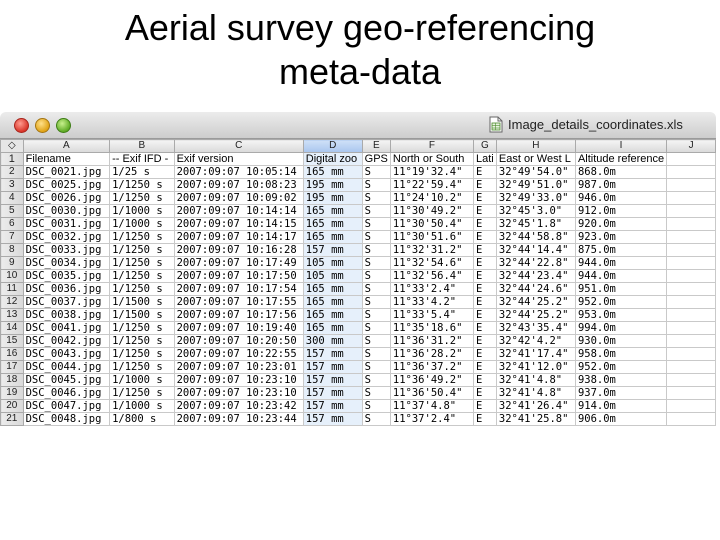 The width and height of the screenshot is (720, 540). I want to click on row-header: 1, so click(12, 159).